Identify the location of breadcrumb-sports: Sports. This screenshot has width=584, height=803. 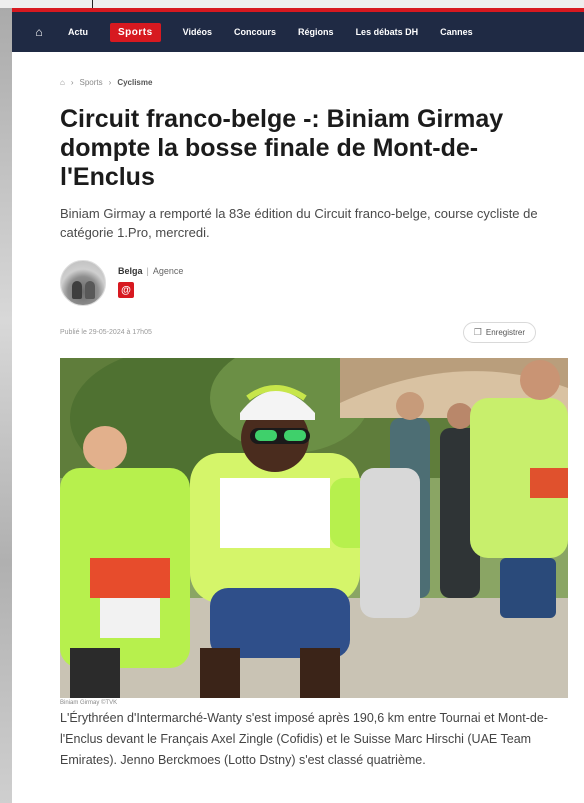
(91, 82).